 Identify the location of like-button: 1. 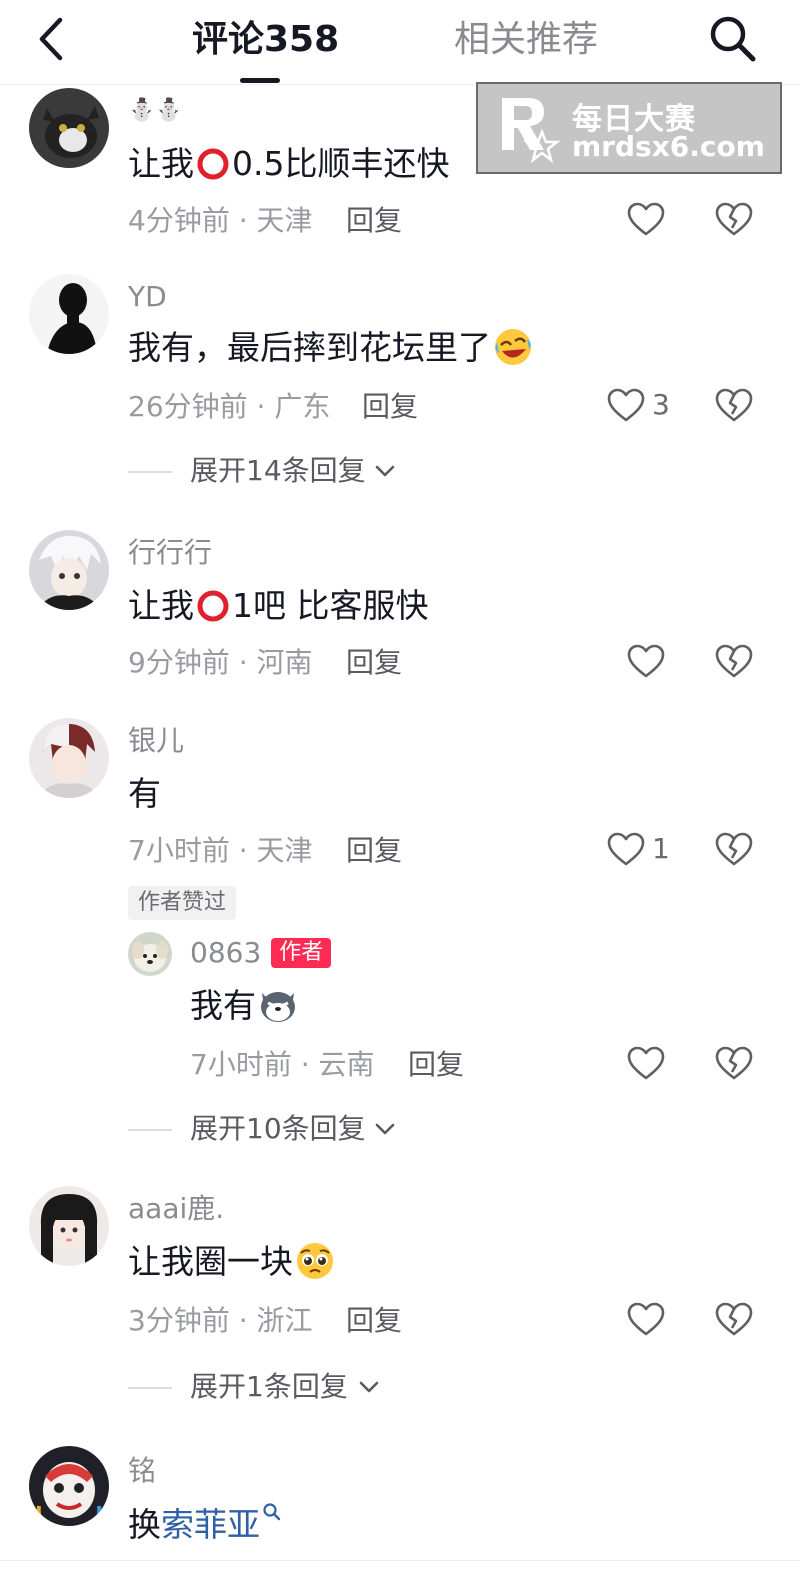
(641, 850).